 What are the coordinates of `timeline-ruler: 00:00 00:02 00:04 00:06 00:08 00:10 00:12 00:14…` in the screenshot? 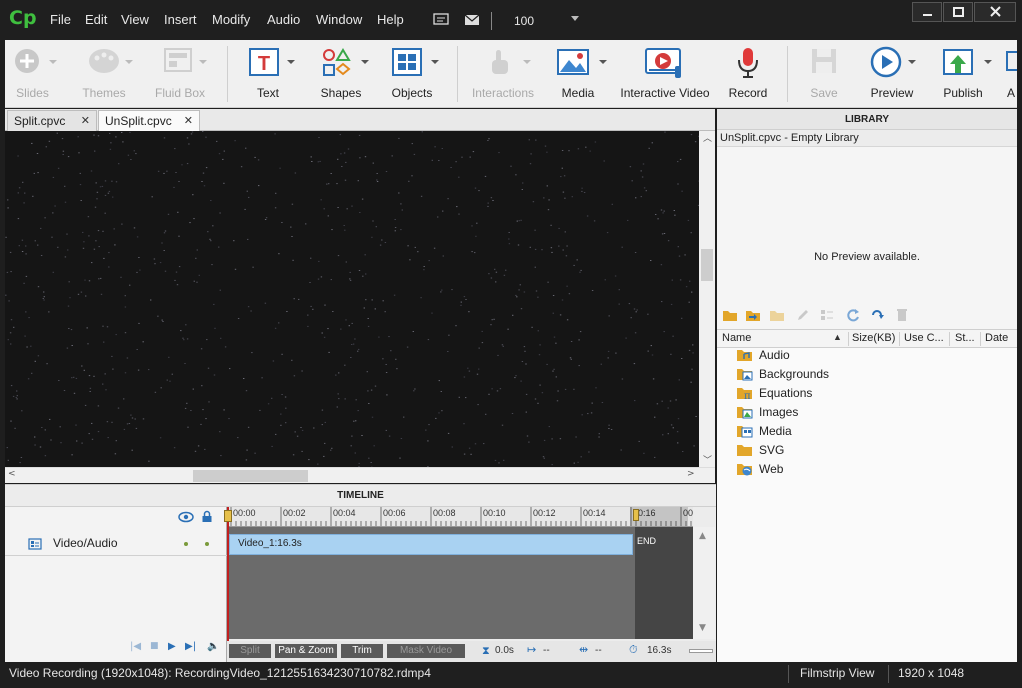 It's located at (460, 517).